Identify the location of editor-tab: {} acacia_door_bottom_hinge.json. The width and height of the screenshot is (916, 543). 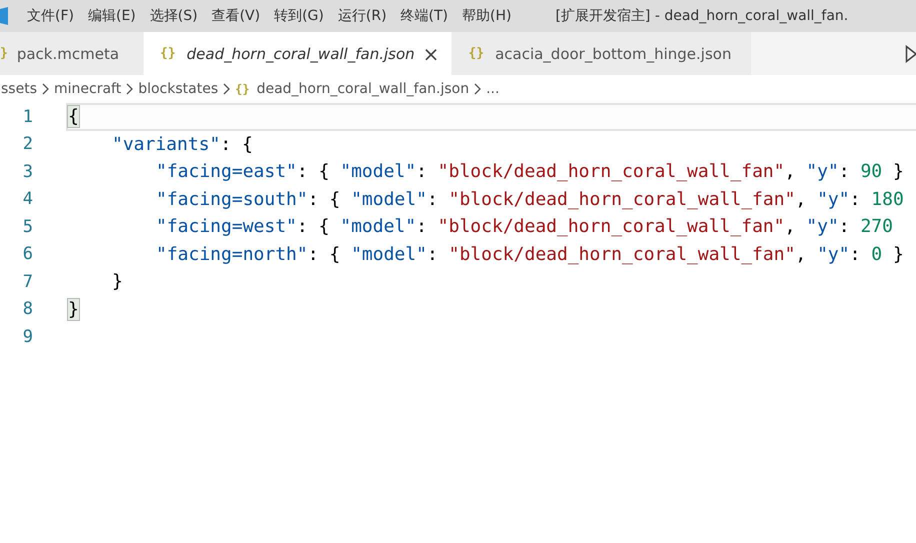
(602, 53).